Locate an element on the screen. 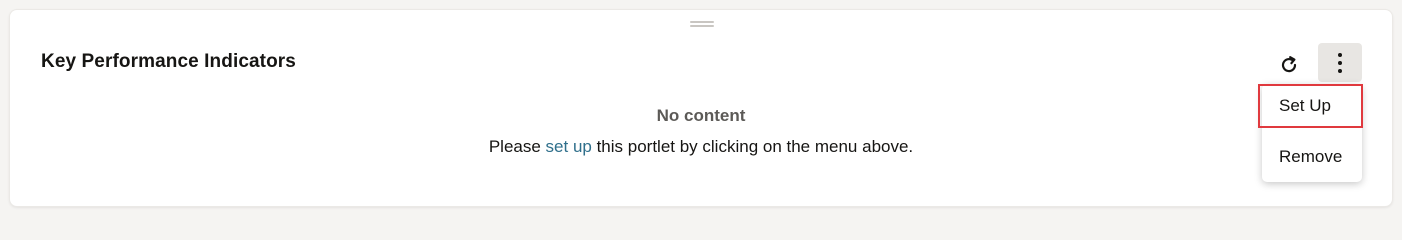  portlet-title: Key Performance Indicators is located at coordinates (168, 61).